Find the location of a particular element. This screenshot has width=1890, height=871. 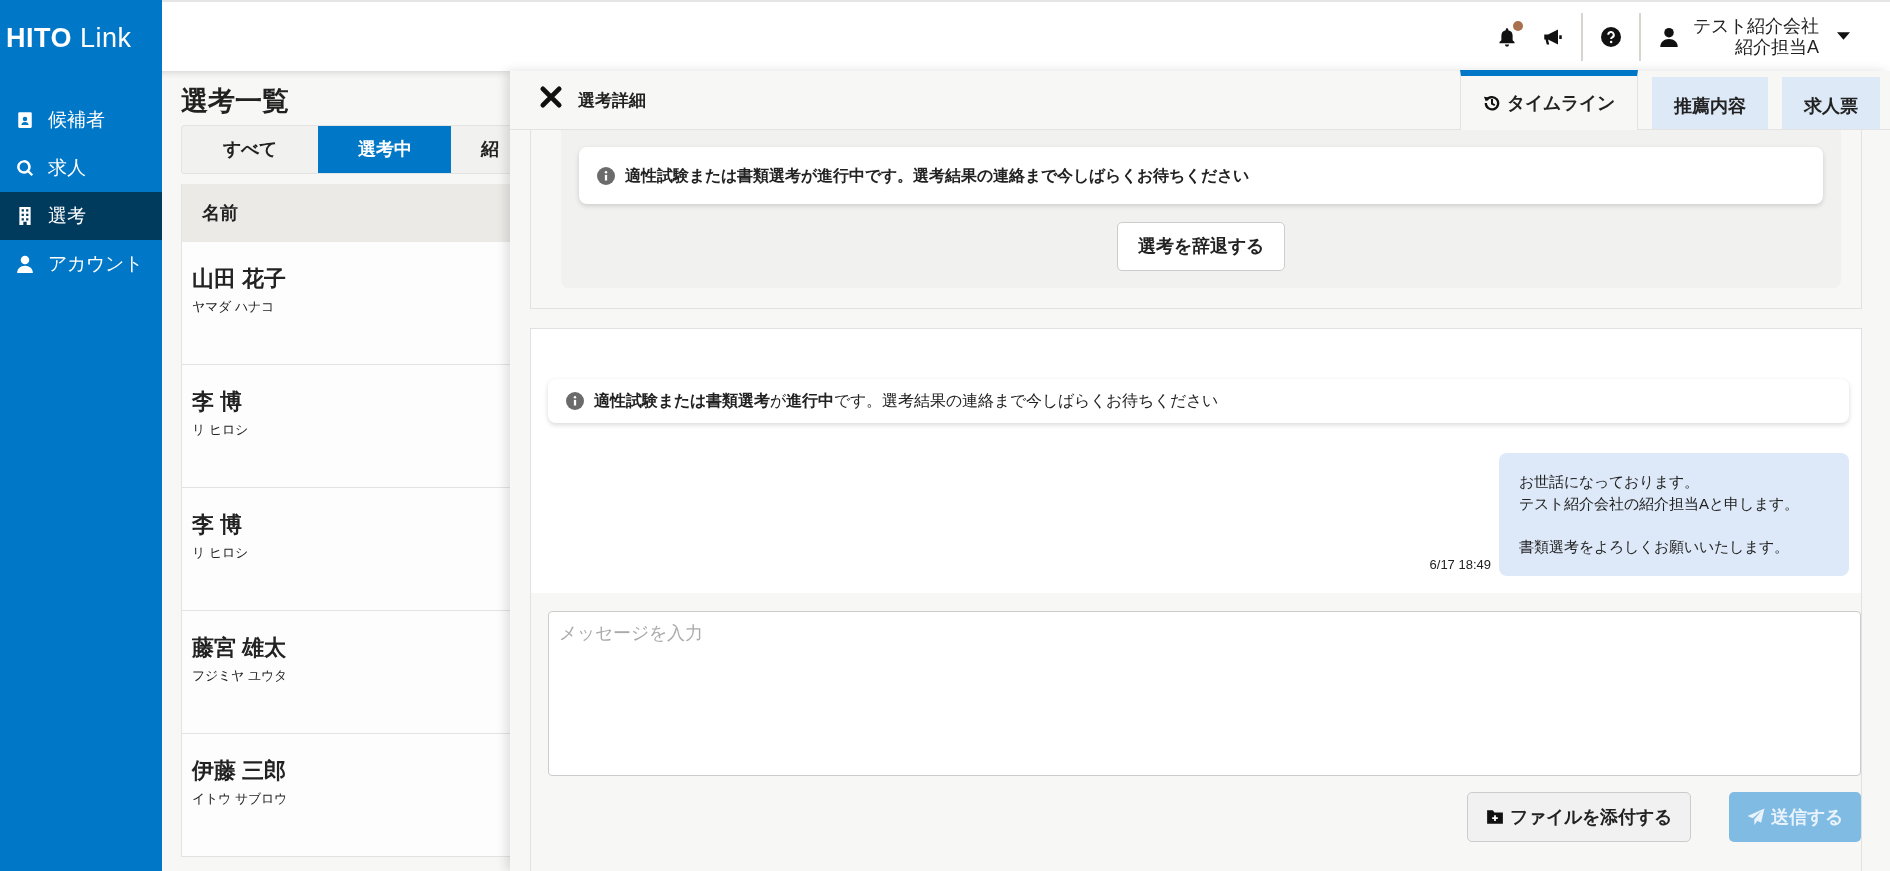

detail-tab: タイムライン is located at coordinates (1549, 100).